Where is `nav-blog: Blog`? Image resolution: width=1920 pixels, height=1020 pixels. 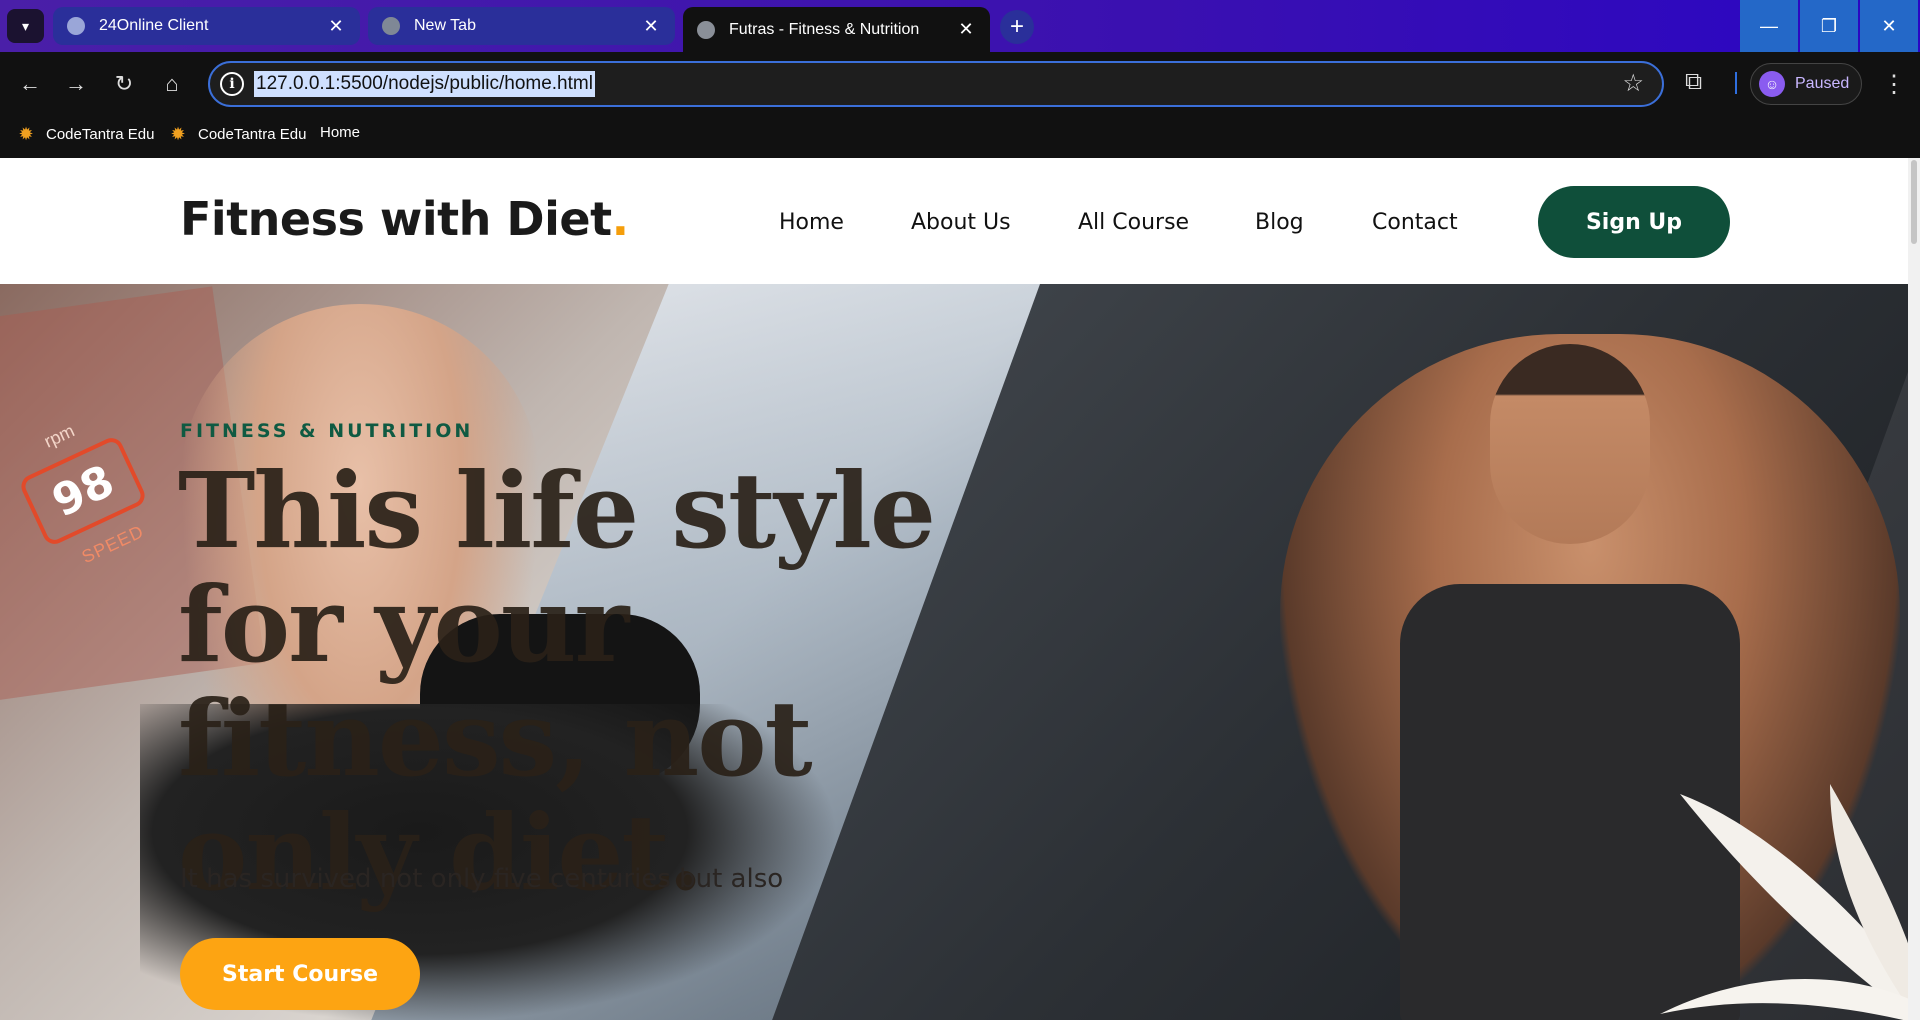
nav-blog: Blog is located at coordinates (1279, 222).